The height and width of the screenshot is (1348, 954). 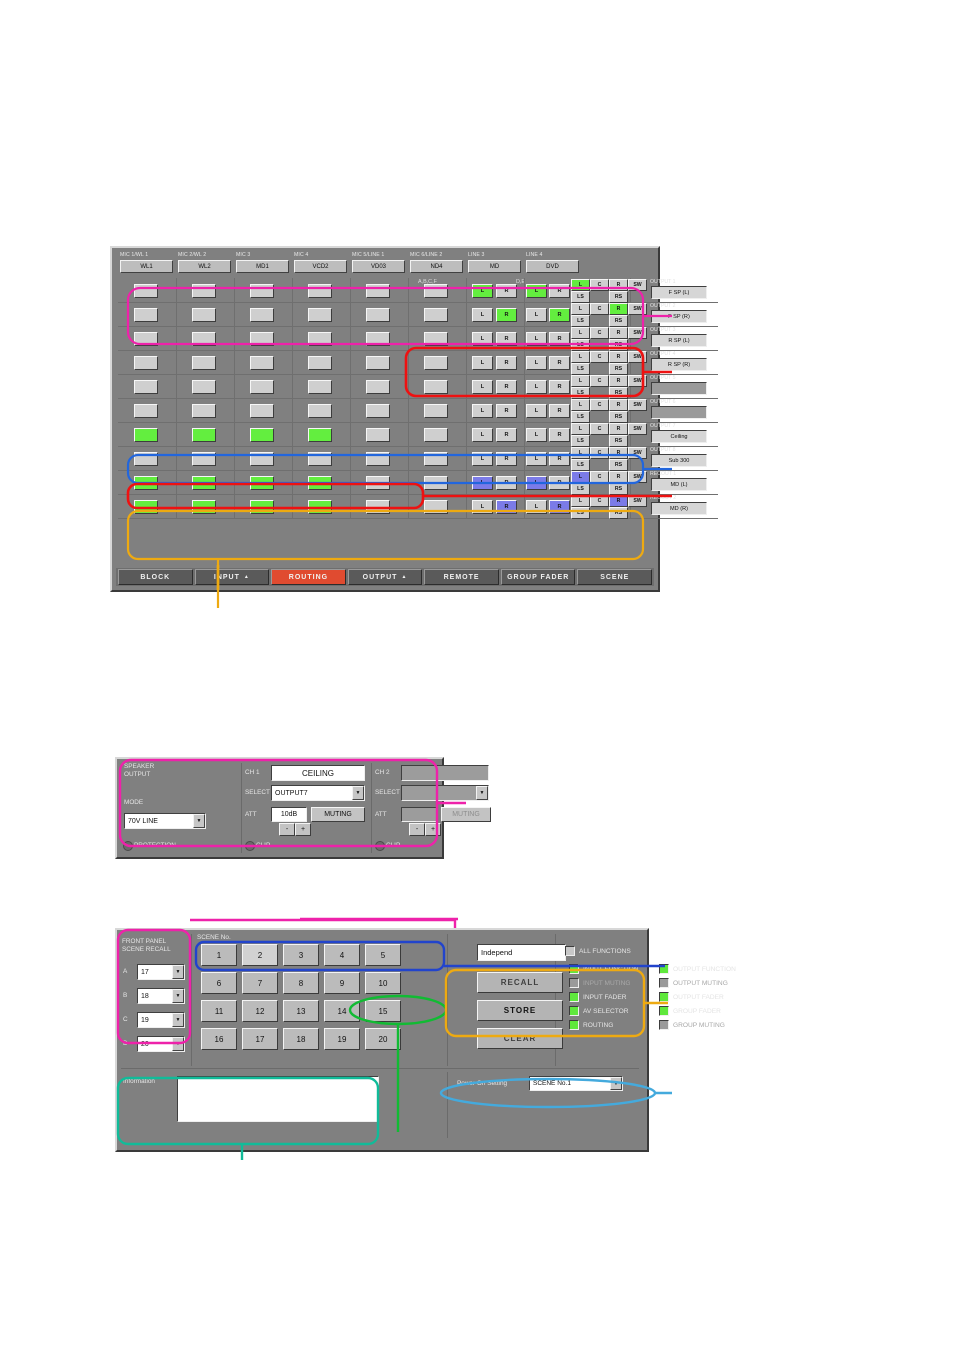 What do you see at coordinates (383, 955) in the screenshot?
I see `scene-button-5: 5` at bounding box center [383, 955].